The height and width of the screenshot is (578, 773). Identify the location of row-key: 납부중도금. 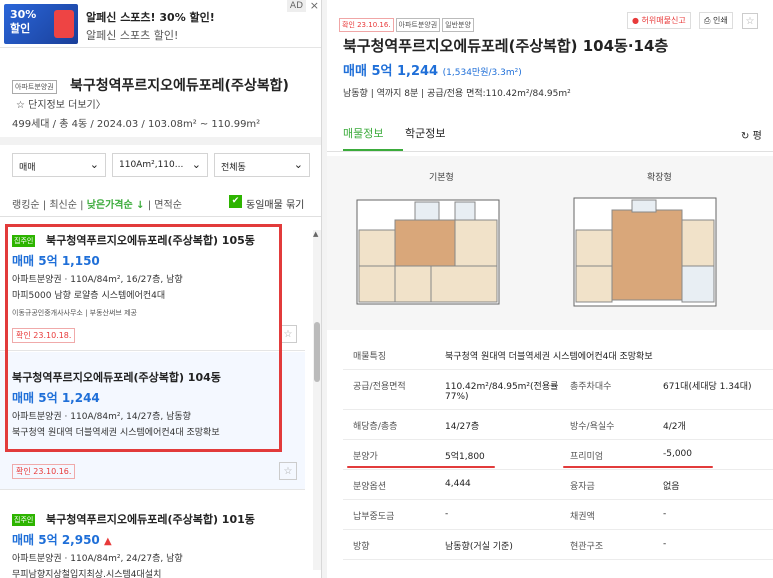
(374, 517).